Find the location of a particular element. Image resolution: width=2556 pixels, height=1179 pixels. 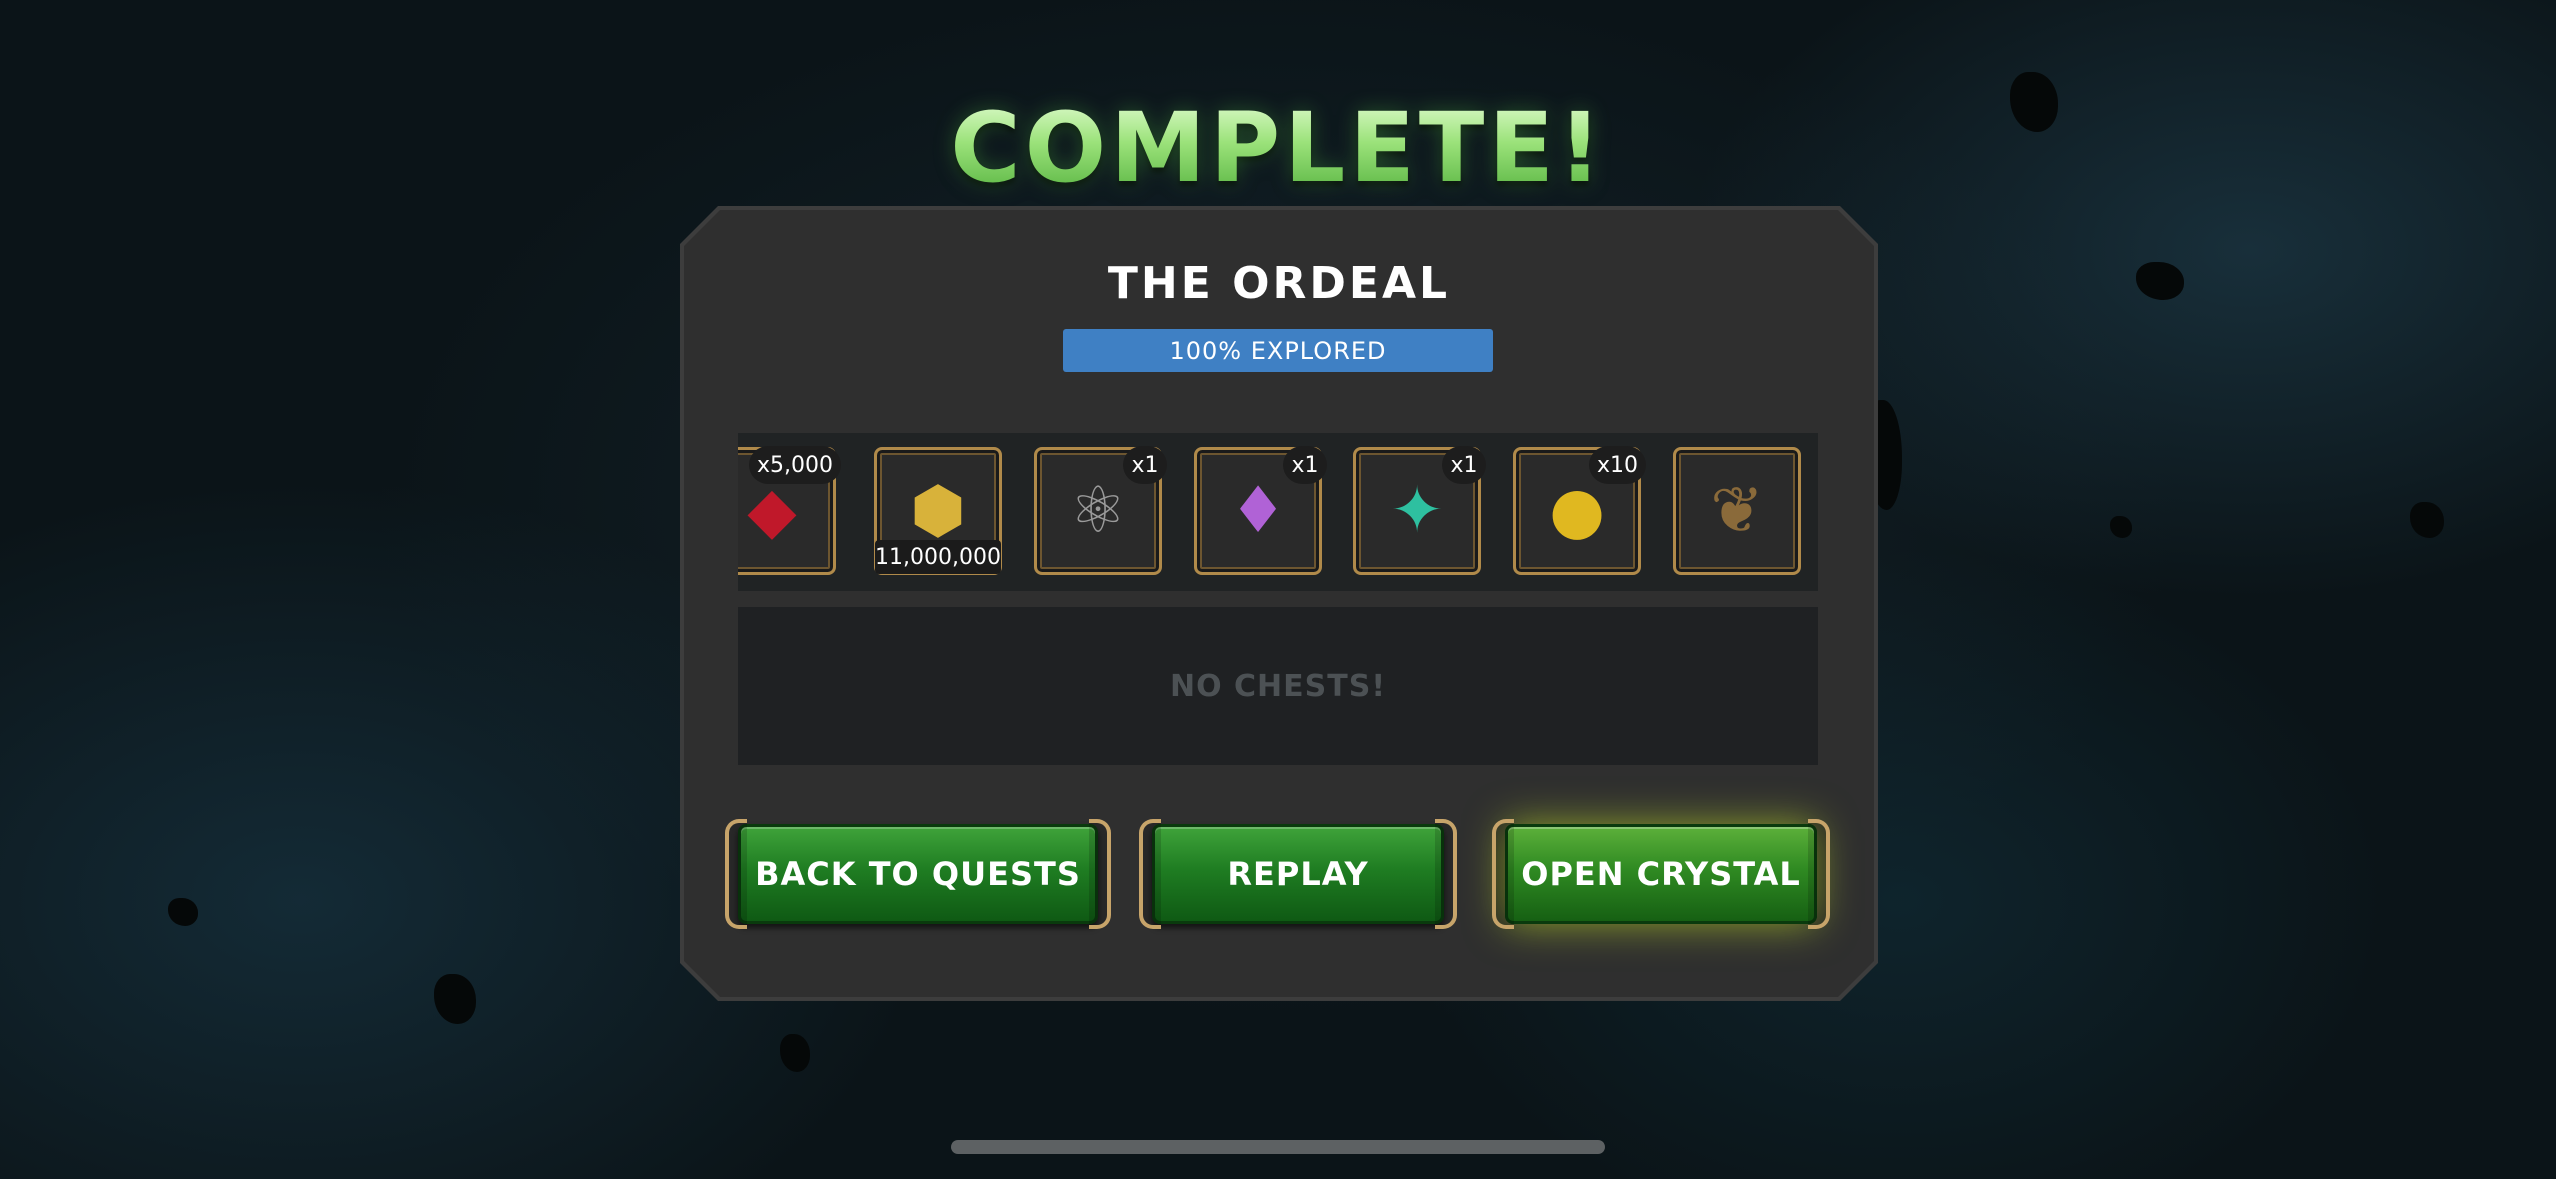

gold-ore-icon: ⬢ is located at coordinates (938, 511).